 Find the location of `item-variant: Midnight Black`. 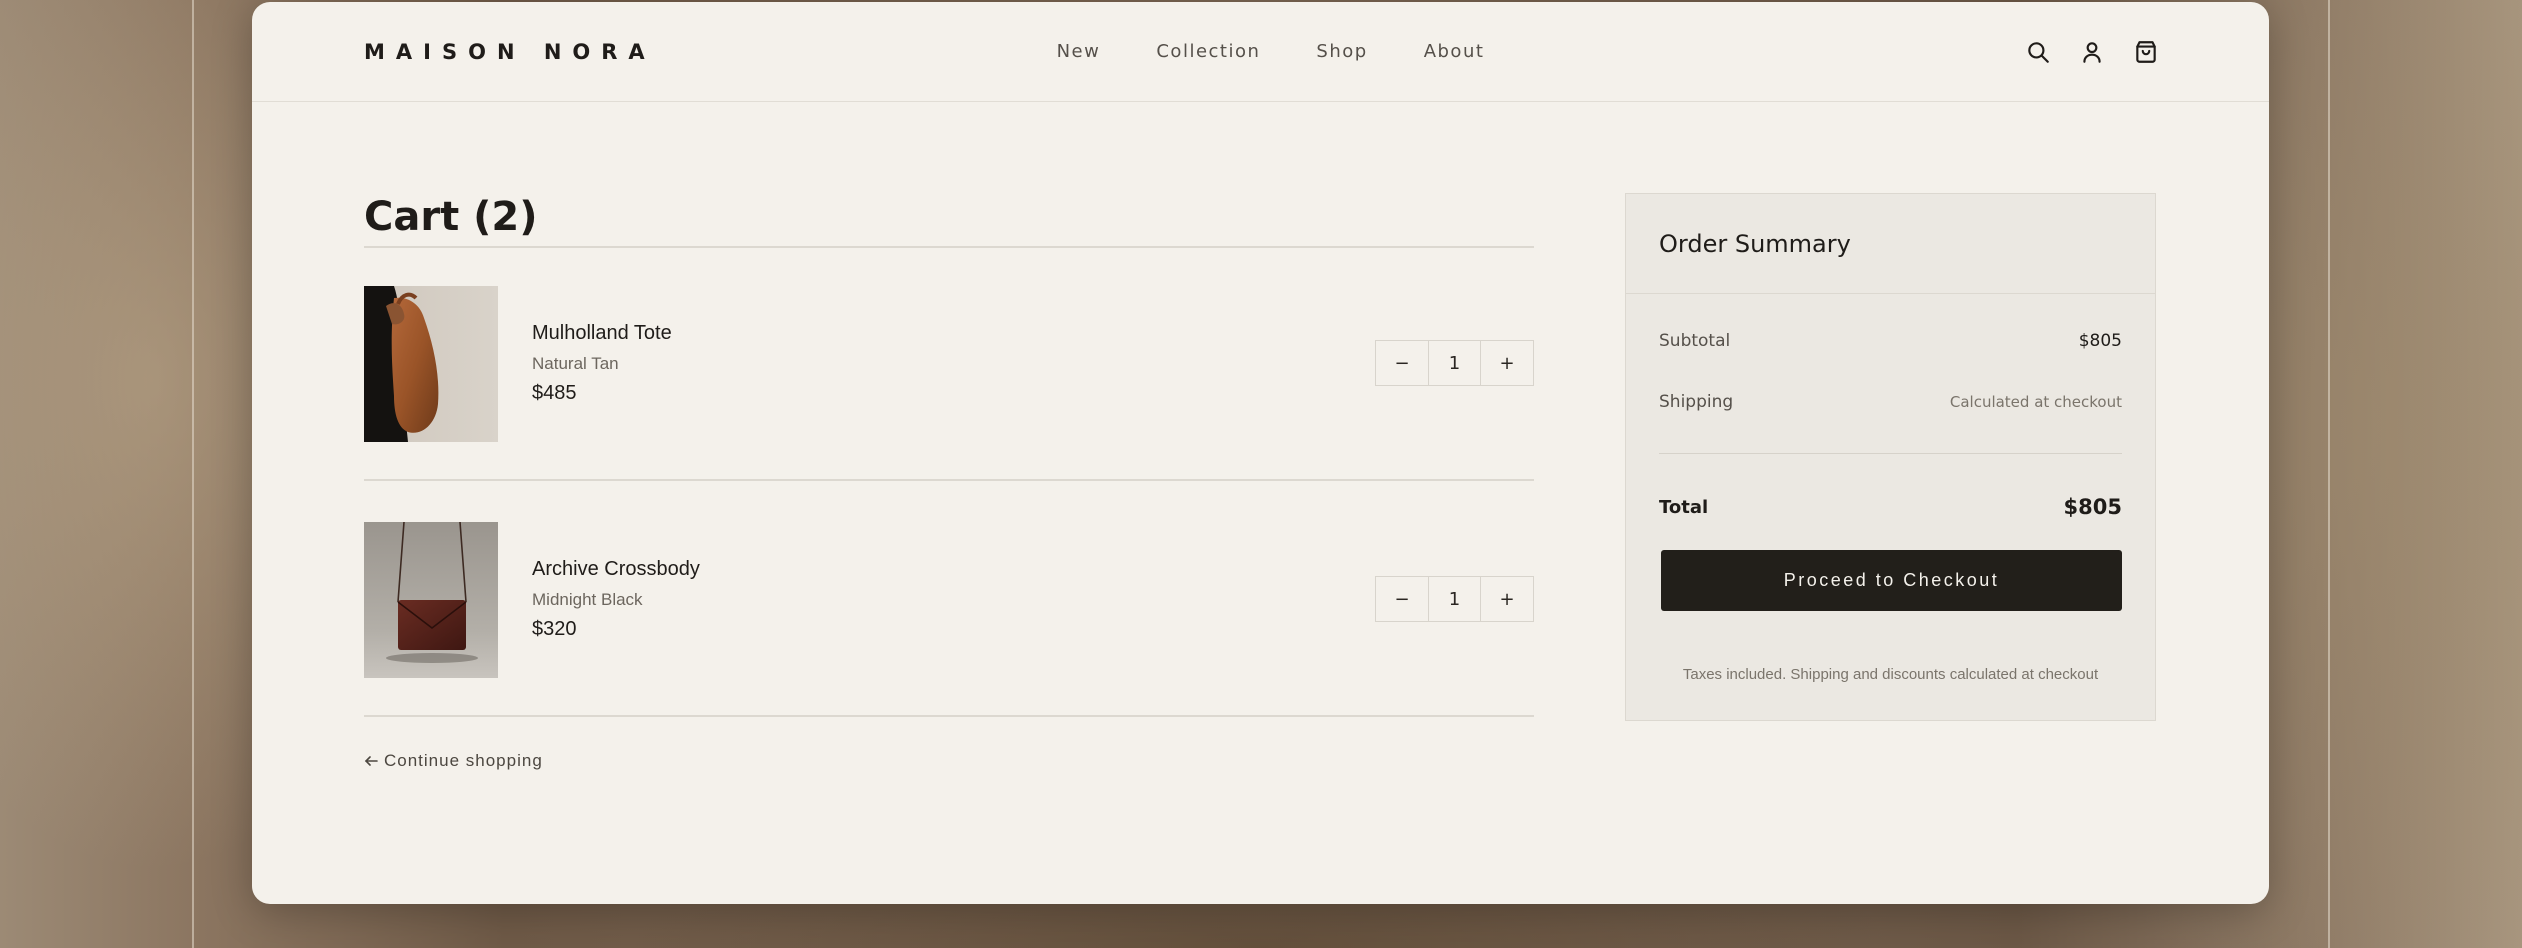

item-variant: Midnight Black is located at coordinates (587, 599).